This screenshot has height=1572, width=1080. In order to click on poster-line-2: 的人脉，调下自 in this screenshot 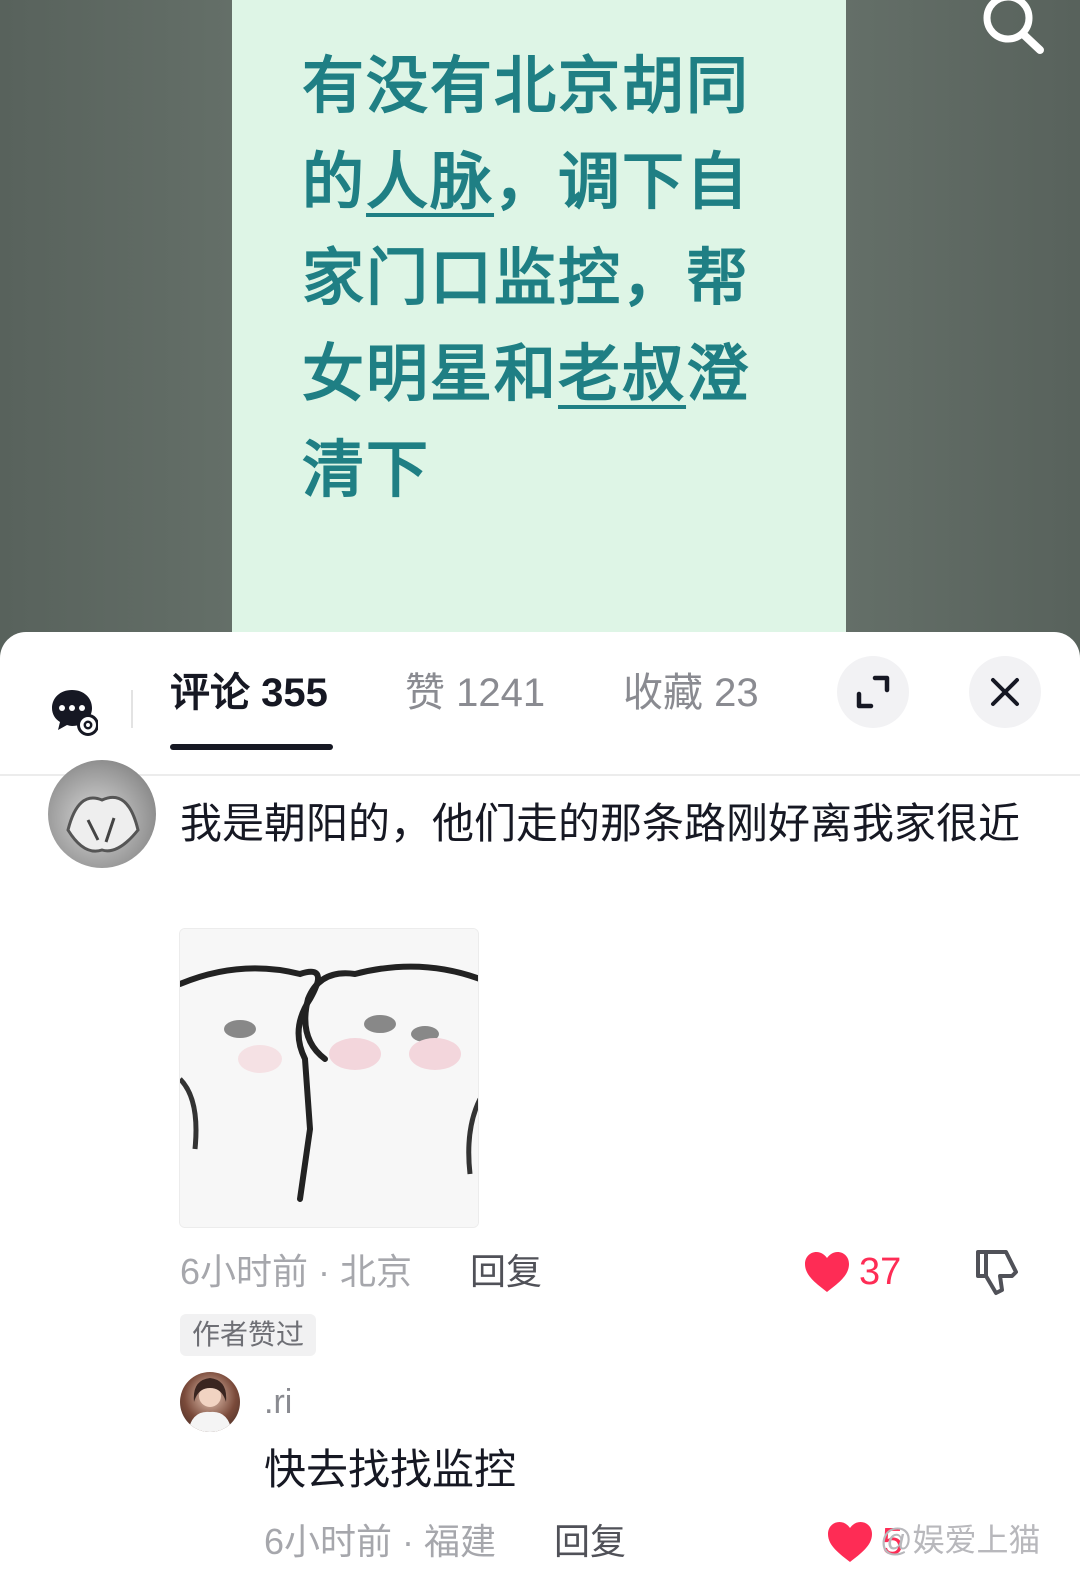, I will do `click(526, 181)`.